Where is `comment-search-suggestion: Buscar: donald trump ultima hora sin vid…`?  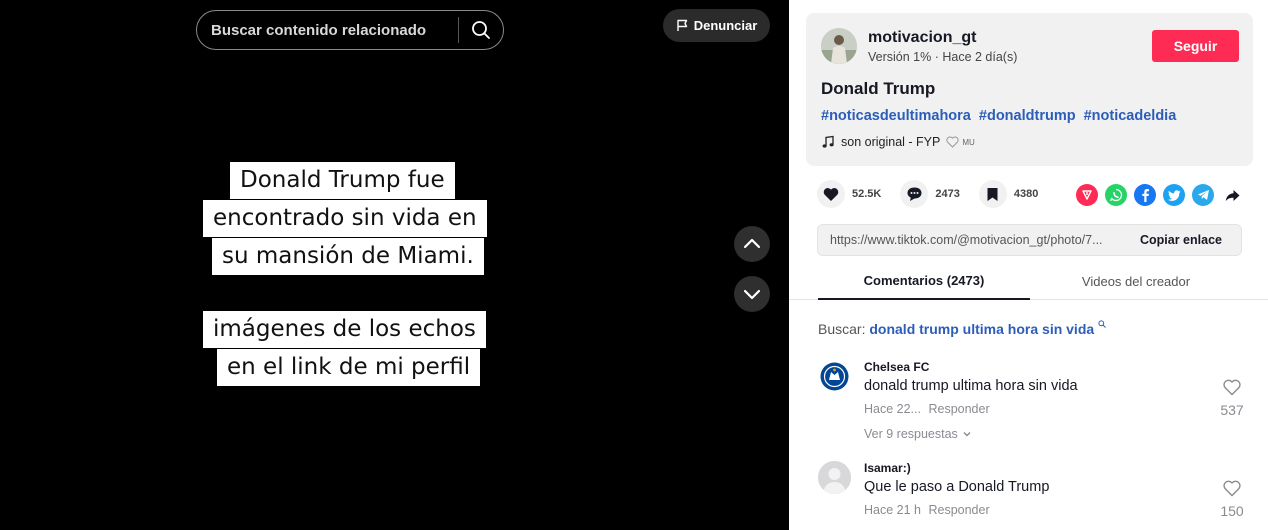 comment-search-suggestion: Buscar: donald trump ultima hora sin vid… is located at coordinates (962, 328).